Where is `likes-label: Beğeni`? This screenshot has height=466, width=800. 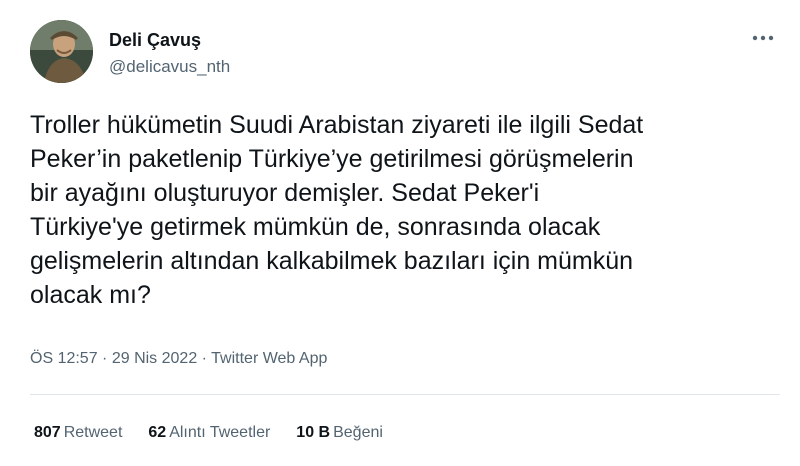 likes-label: Beğeni is located at coordinates (358, 432).